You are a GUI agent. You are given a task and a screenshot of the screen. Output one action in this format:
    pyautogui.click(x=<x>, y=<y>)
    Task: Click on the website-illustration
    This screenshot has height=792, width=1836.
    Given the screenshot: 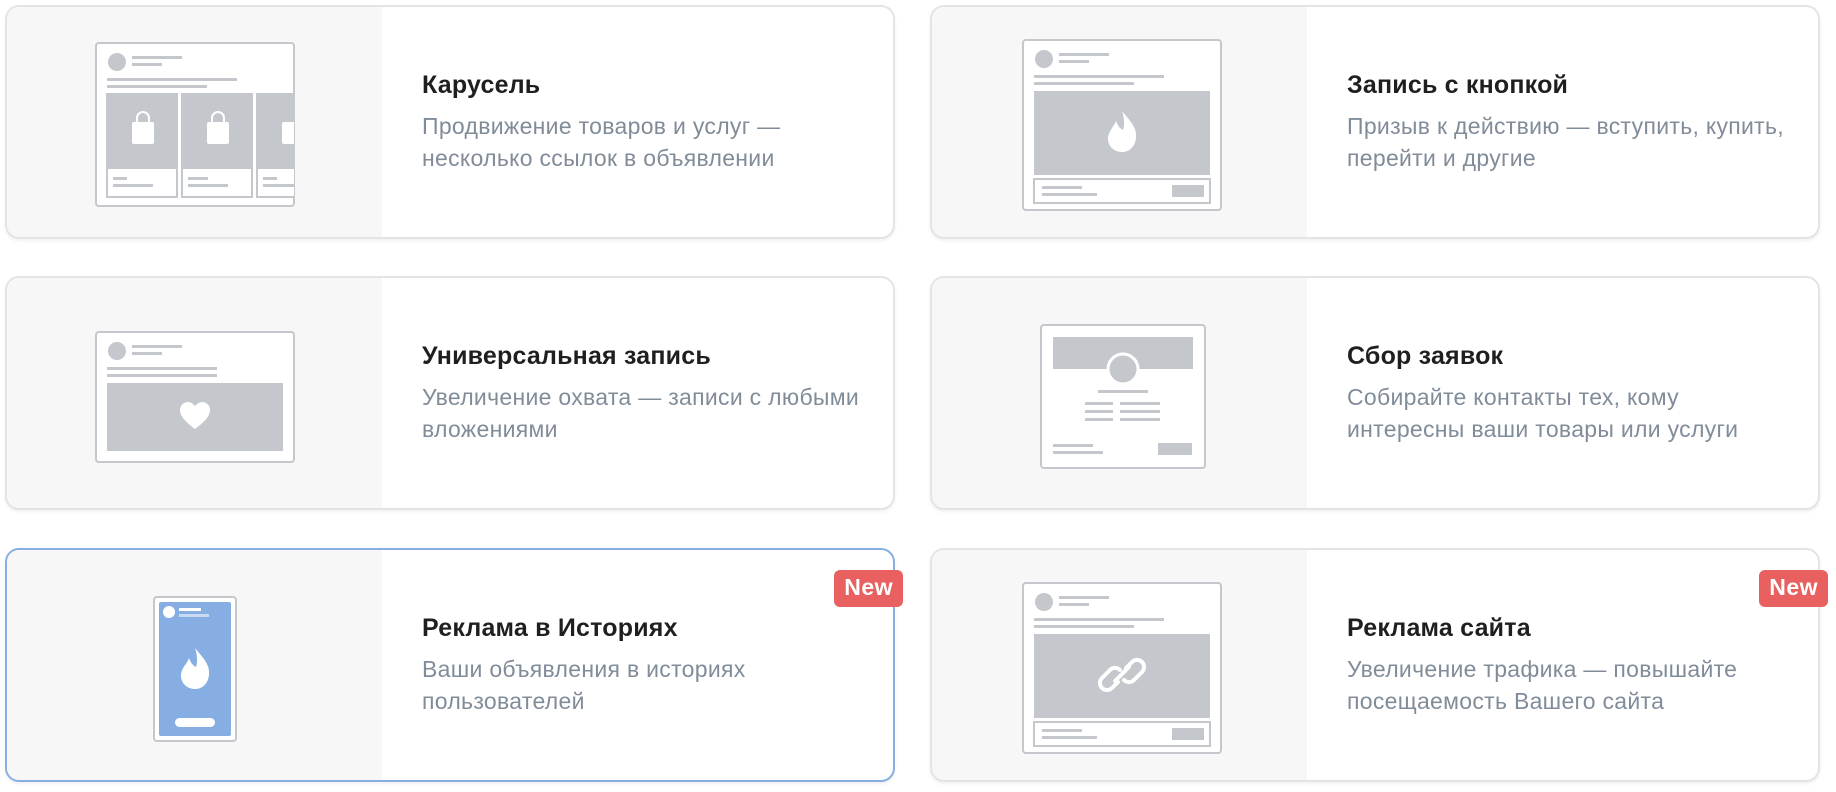 What is the action you would take?
    pyautogui.click(x=1122, y=668)
    